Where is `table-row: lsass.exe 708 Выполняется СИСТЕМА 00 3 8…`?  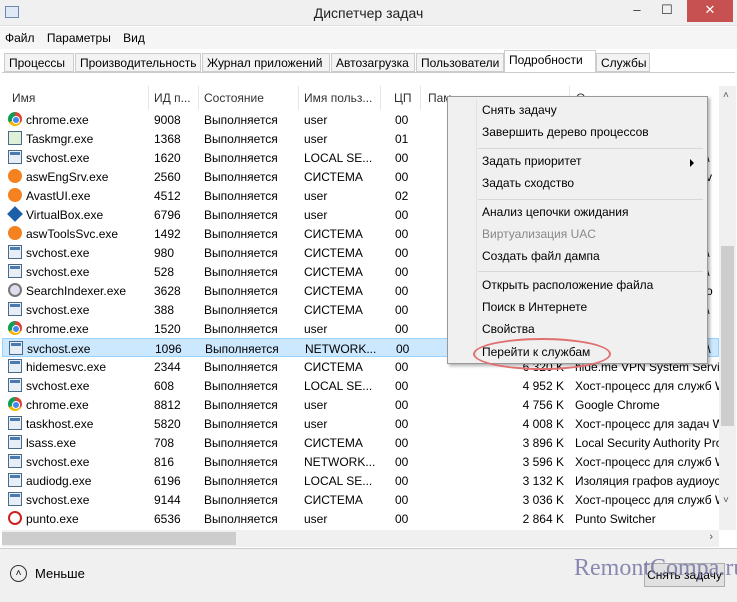
table-row: lsass.exe 708 Выполняется СИСТЕМА 00 3 8… is located at coordinates (360, 442).